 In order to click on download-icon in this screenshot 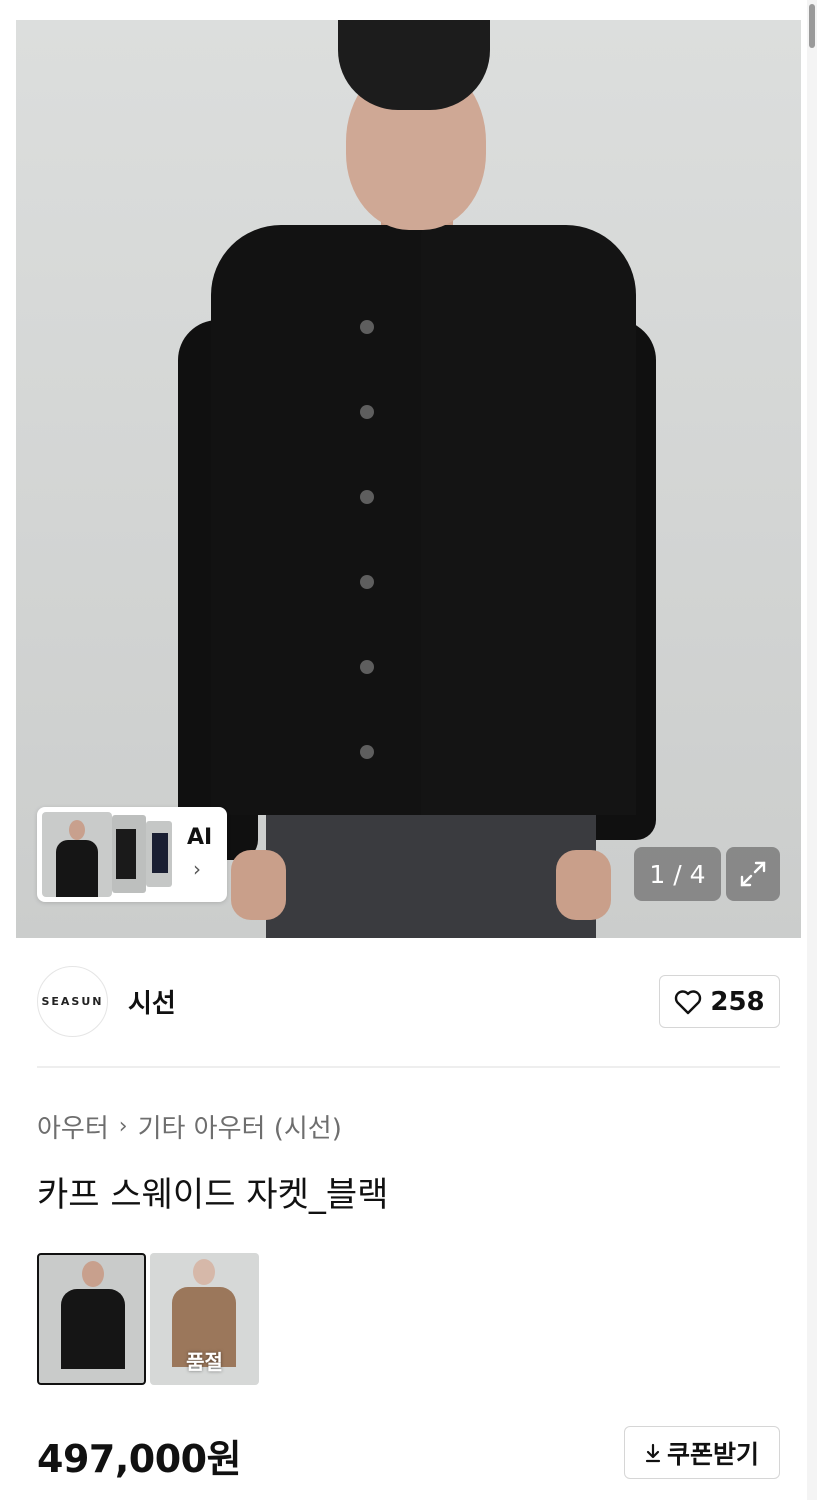, I will do `click(653, 1452)`.